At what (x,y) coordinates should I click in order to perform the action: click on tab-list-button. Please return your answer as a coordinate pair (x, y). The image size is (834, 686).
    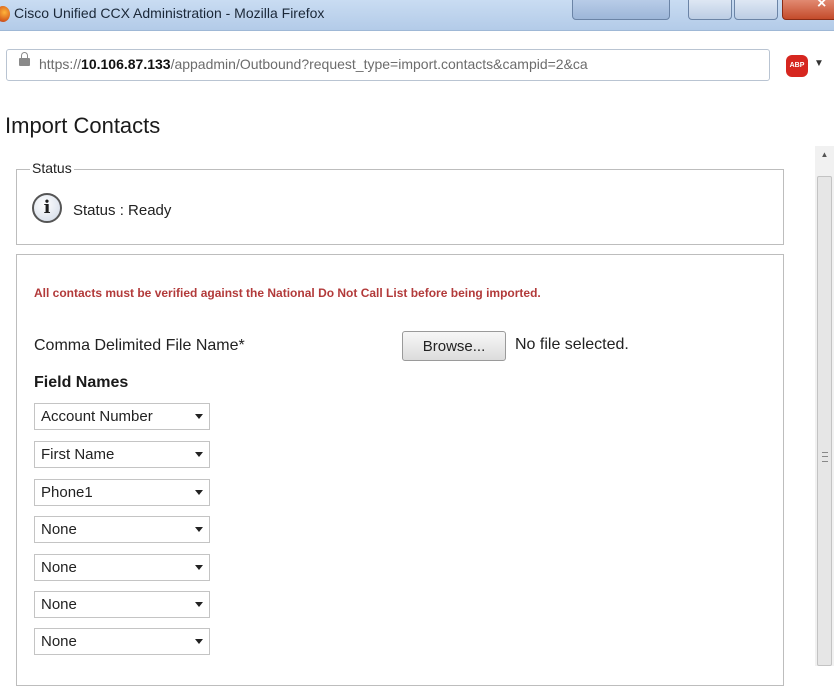
    Looking at the image, I should click on (621, 10).